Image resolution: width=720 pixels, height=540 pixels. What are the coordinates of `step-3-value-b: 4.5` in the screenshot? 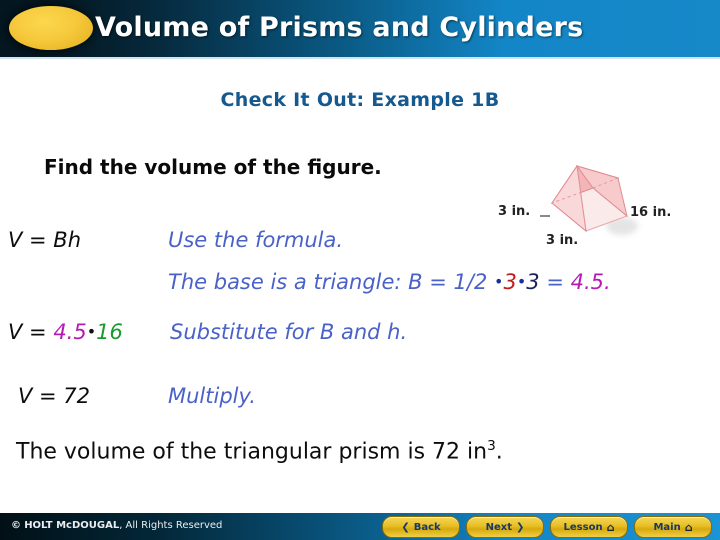 It's located at (70, 332).